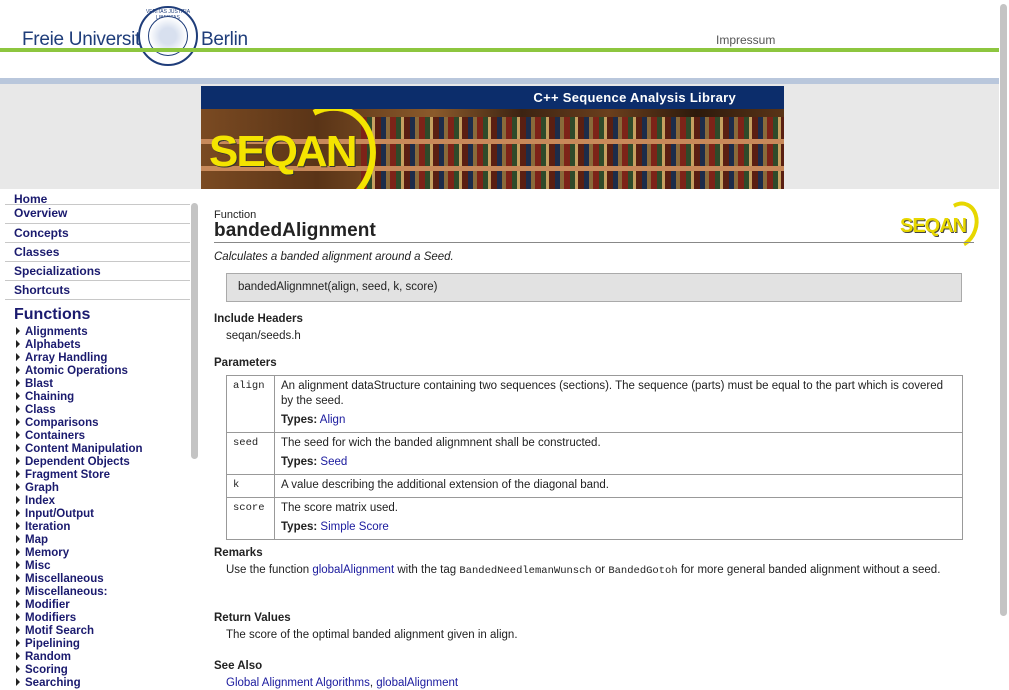 The image size is (1009, 690). Describe the element at coordinates (79, 449) in the screenshot. I see `sidebar-function-item: Content Manipulation` at that location.